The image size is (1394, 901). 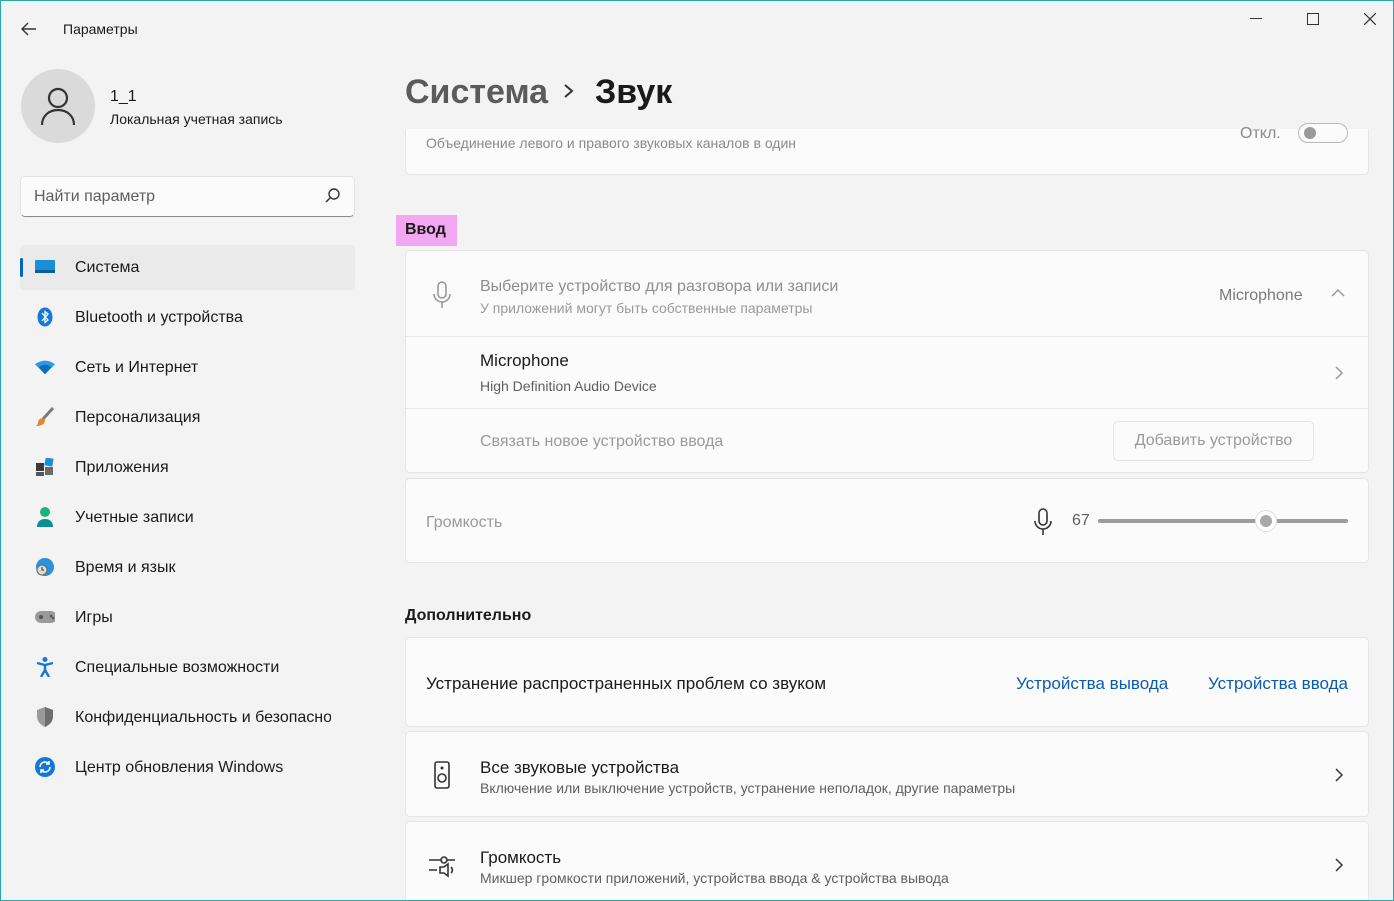 What do you see at coordinates (107, 267) in the screenshot?
I see `sidebar-item-label: Система` at bounding box center [107, 267].